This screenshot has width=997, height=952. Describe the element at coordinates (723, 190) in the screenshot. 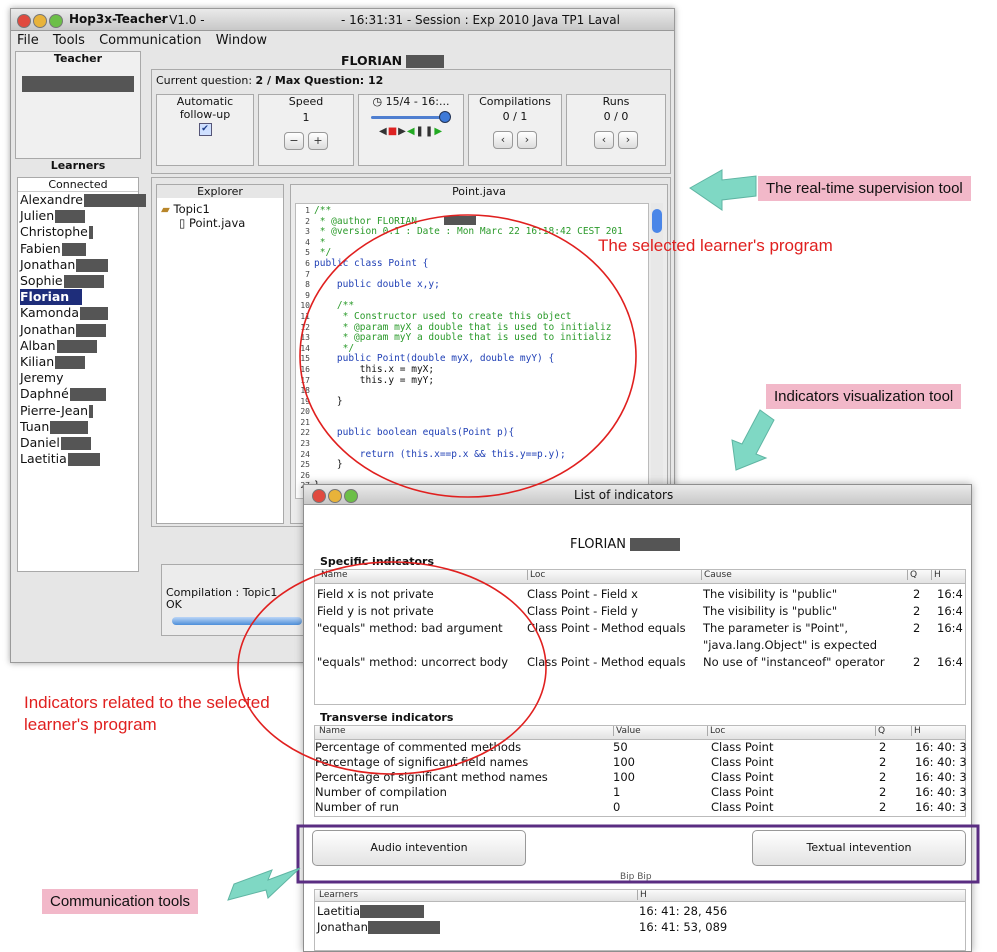

I see `supervision-arrow-icon` at that location.